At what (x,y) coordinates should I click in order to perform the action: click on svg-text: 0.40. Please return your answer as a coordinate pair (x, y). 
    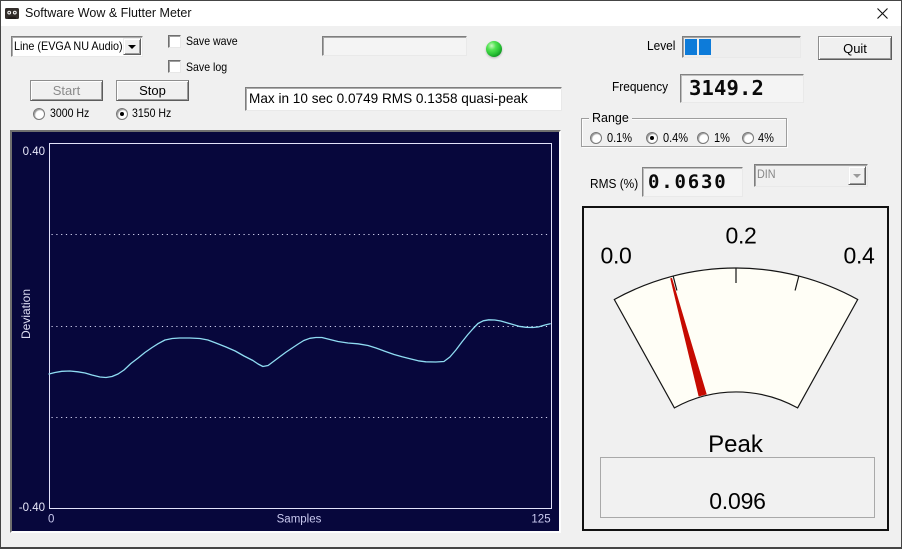
    Looking at the image, I should click on (34, 152).